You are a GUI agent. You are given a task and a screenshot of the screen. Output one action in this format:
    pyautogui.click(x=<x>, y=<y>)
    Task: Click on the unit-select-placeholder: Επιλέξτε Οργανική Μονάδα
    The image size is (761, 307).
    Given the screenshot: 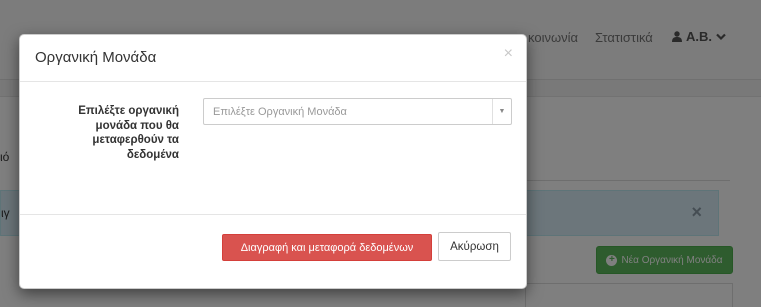 What is the action you would take?
    pyautogui.click(x=280, y=112)
    